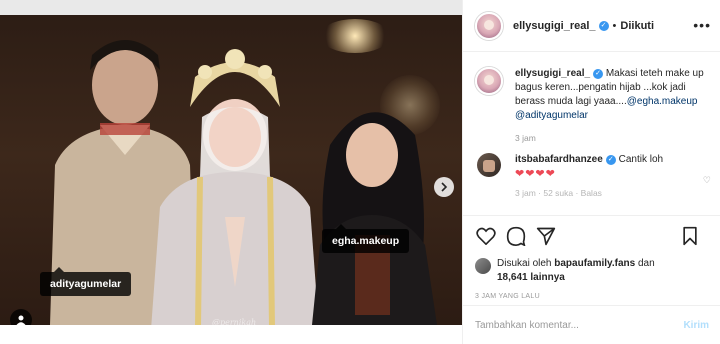  Describe the element at coordinates (525, 138) in the screenshot. I see `caption-time: 3 jam` at that location.